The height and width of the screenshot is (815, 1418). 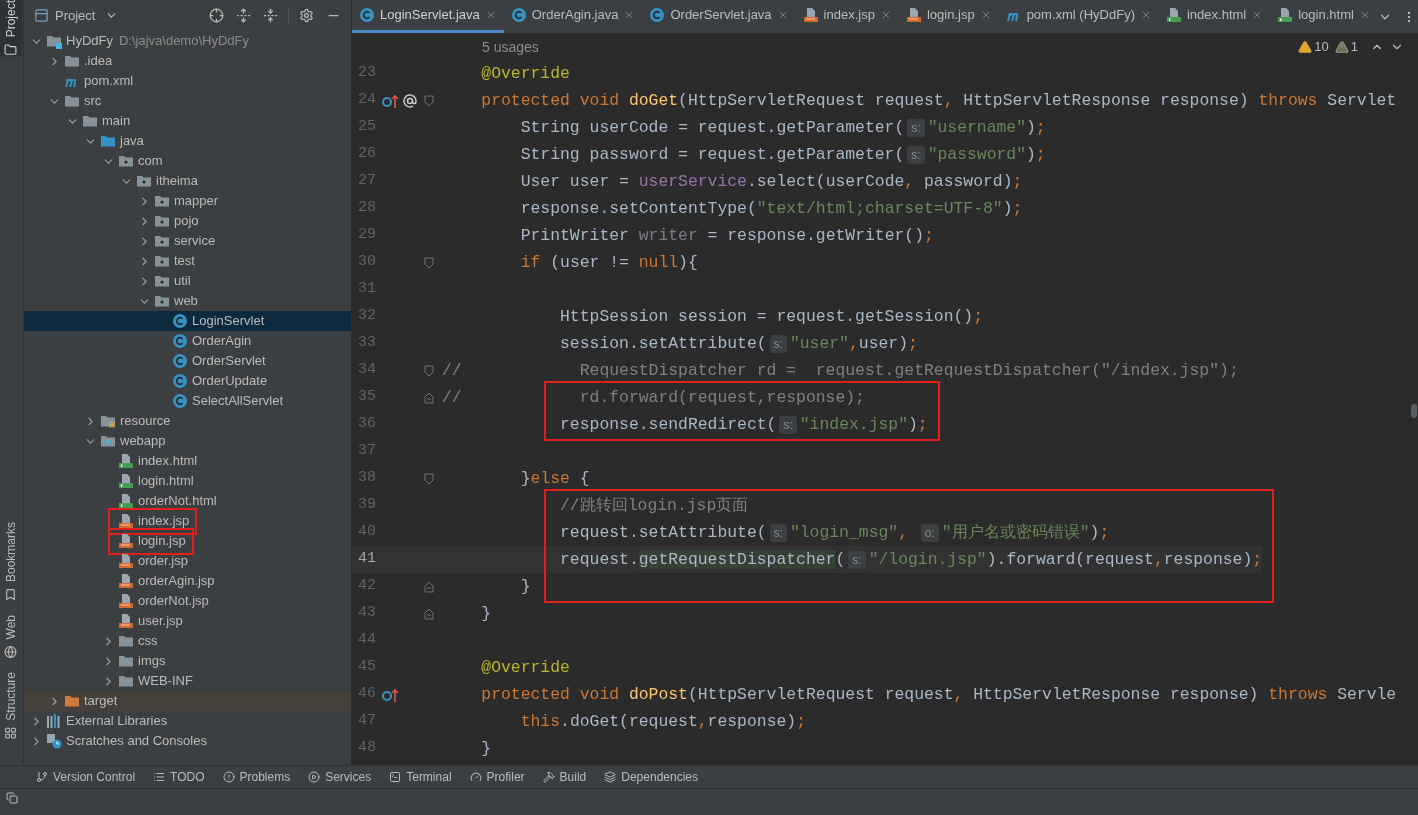 What do you see at coordinates (366, 73) in the screenshot?
I see `line-number: 23` at bounding box center [366, 73].